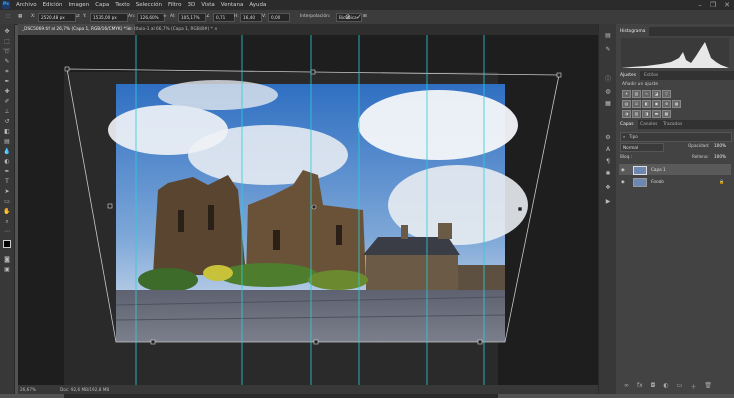 The image size is (734, 398). What do you see at coordinates (110, 206) in the screenshot?
I see `handle-left-middle` at bounding box center [110, 206].